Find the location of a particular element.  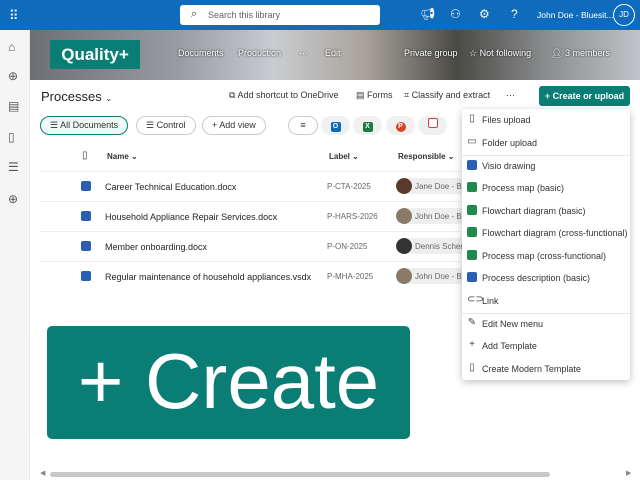

pencil-icon: ✎ is located at coordinates (472, 322).